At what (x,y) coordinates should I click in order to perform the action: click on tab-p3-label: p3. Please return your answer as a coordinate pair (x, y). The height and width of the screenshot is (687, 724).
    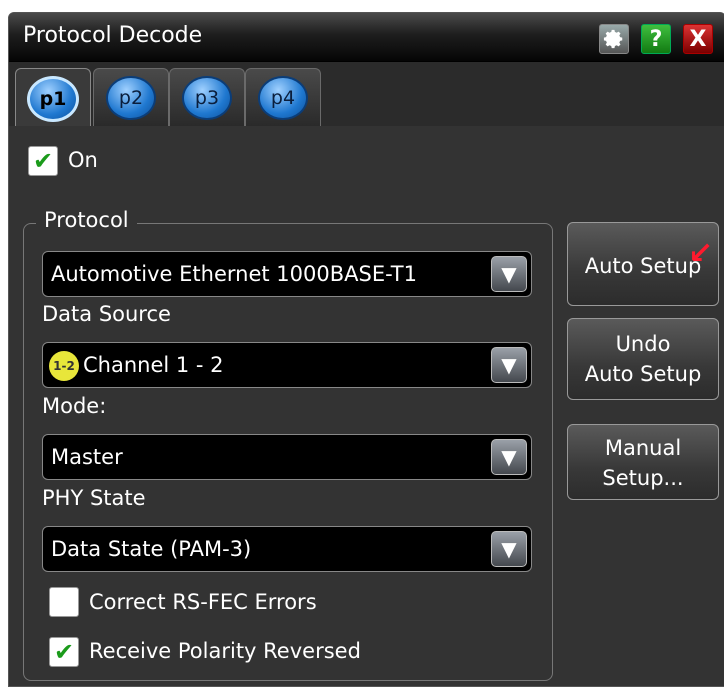
    Looking at the image, I should click on (207, 97).